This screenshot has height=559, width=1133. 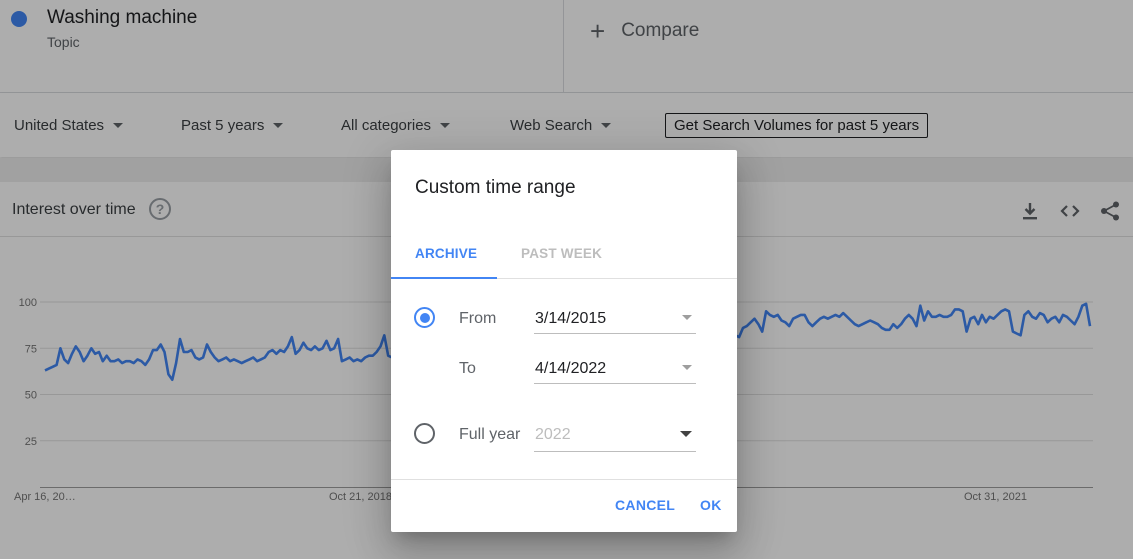 What do you see at coordinates (495, 187) in the screenshot?
I see `dialog-title: Custom time range` at bounding box center [495, 187].